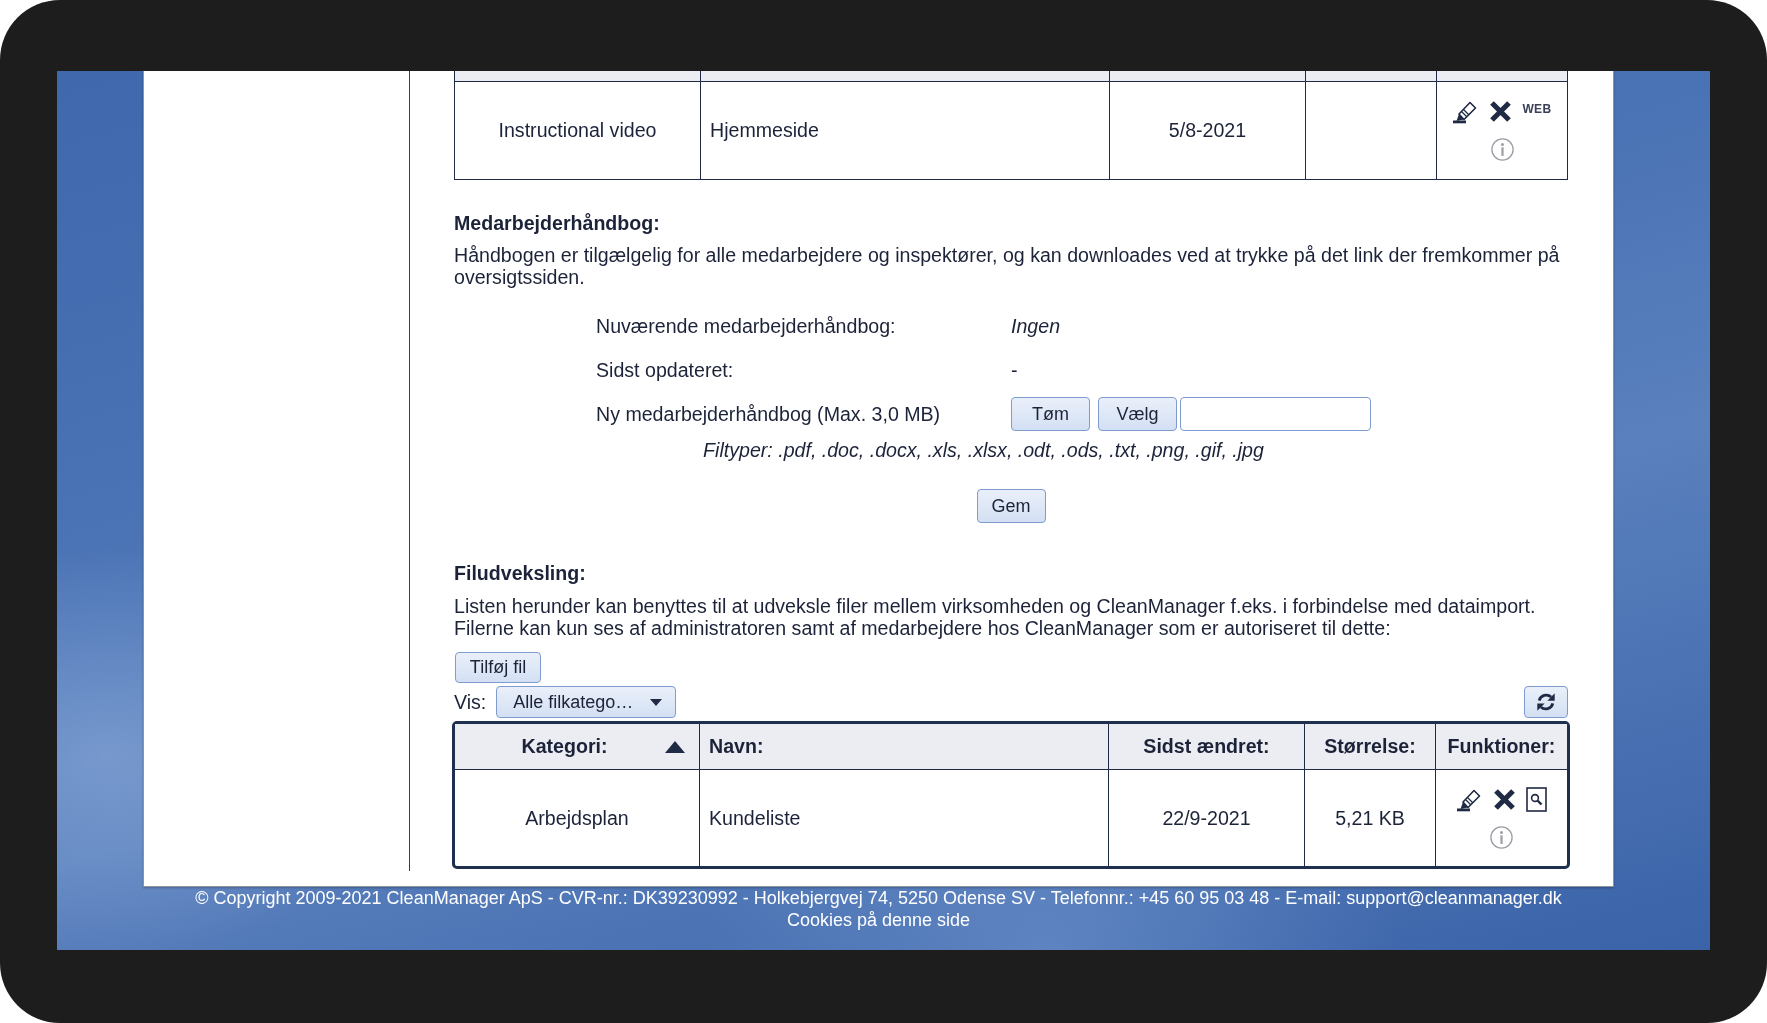 This screenshot has height=1023, width=1767. I want to click on column-header: Funktioner:, so click(1501, 746).